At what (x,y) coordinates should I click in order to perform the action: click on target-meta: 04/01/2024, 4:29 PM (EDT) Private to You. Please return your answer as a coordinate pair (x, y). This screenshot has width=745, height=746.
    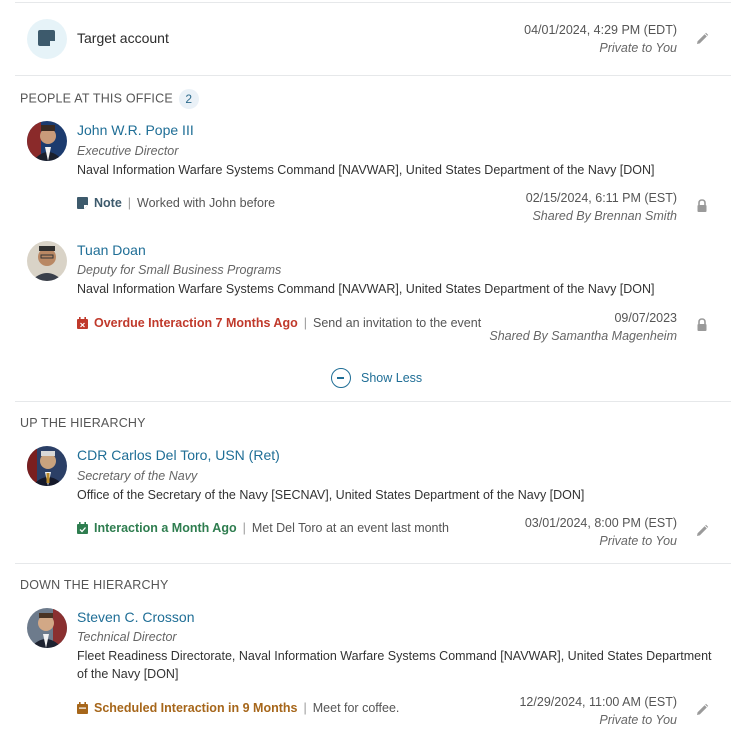
    Looking at the image, I should click on (600, 39).